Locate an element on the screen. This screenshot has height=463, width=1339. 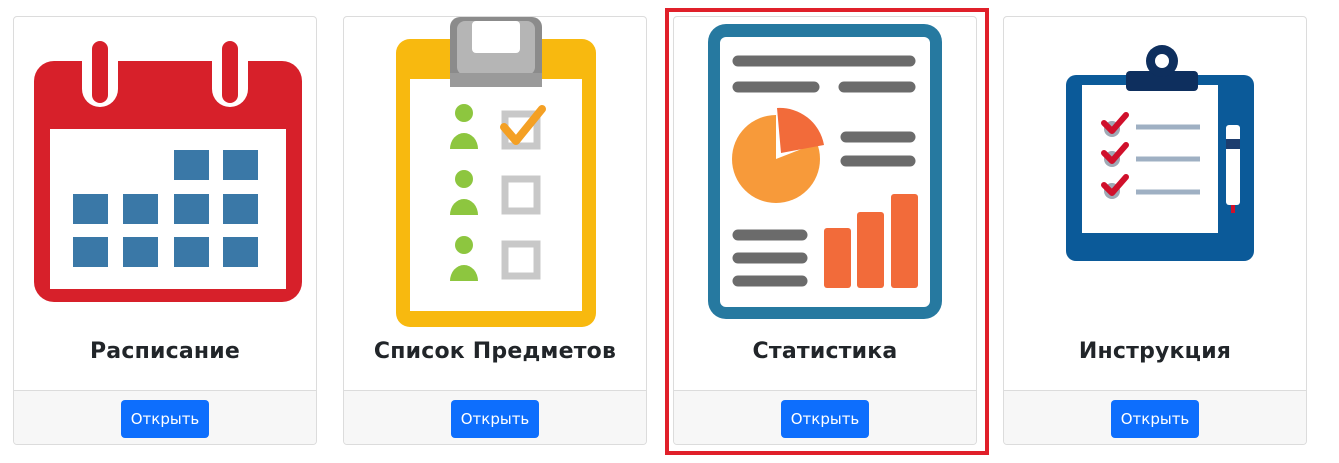
open-subject-list-button: Открыть is located at coordinates (495, 419).